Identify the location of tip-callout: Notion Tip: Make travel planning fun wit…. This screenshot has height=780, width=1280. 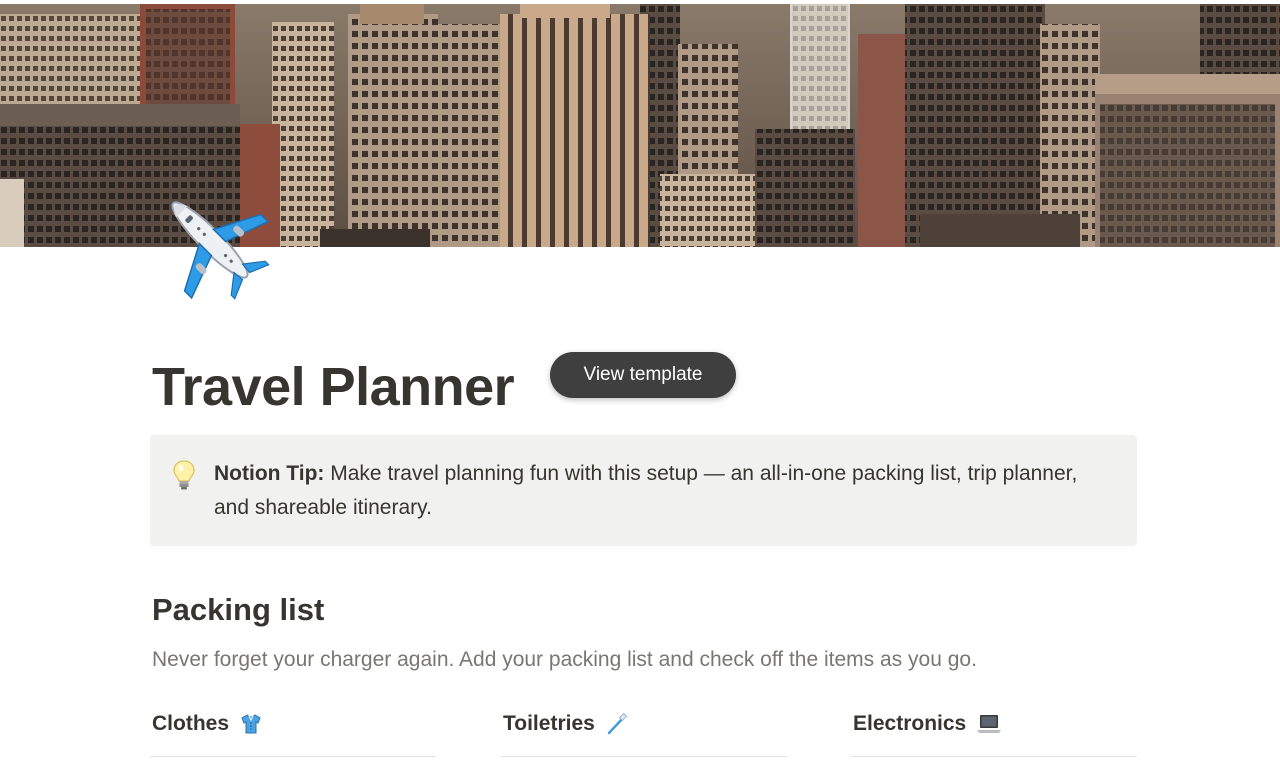
(643, 490).